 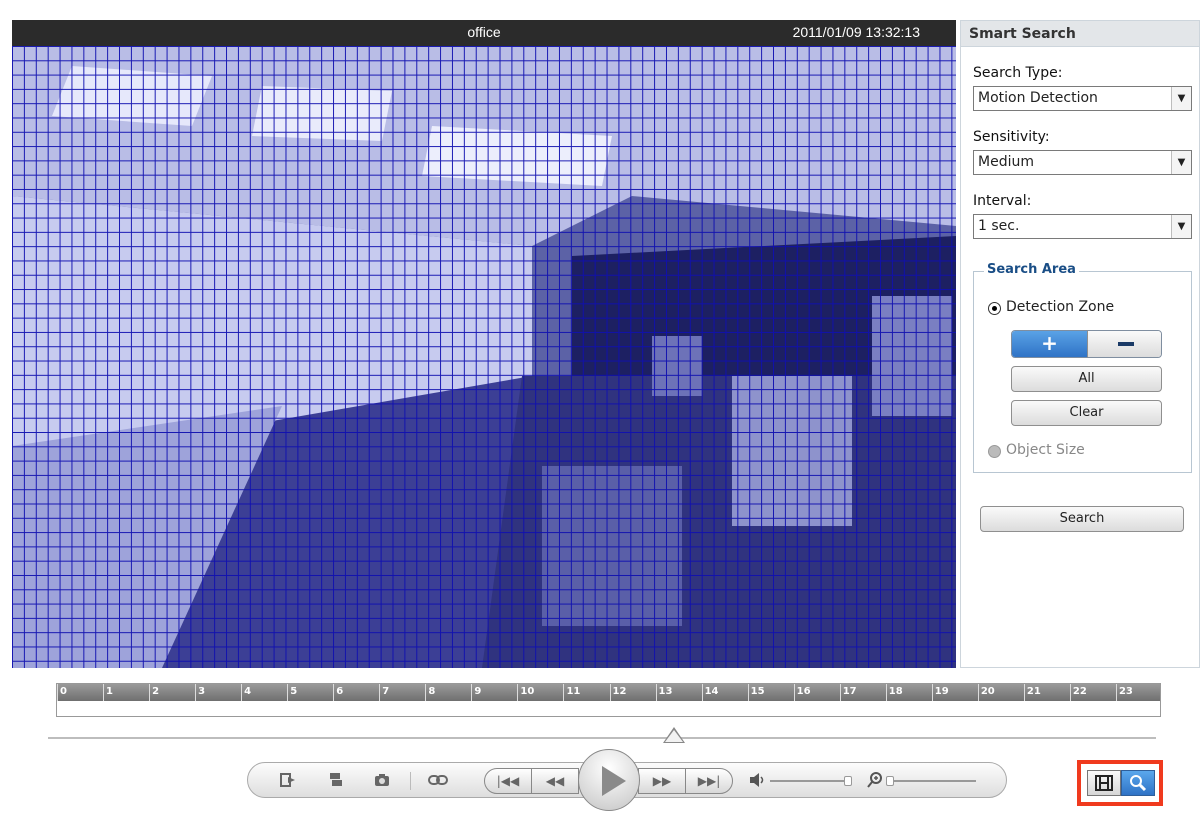 I want to click on timeline-hour-tick: 10, so click(x=525, y=692).